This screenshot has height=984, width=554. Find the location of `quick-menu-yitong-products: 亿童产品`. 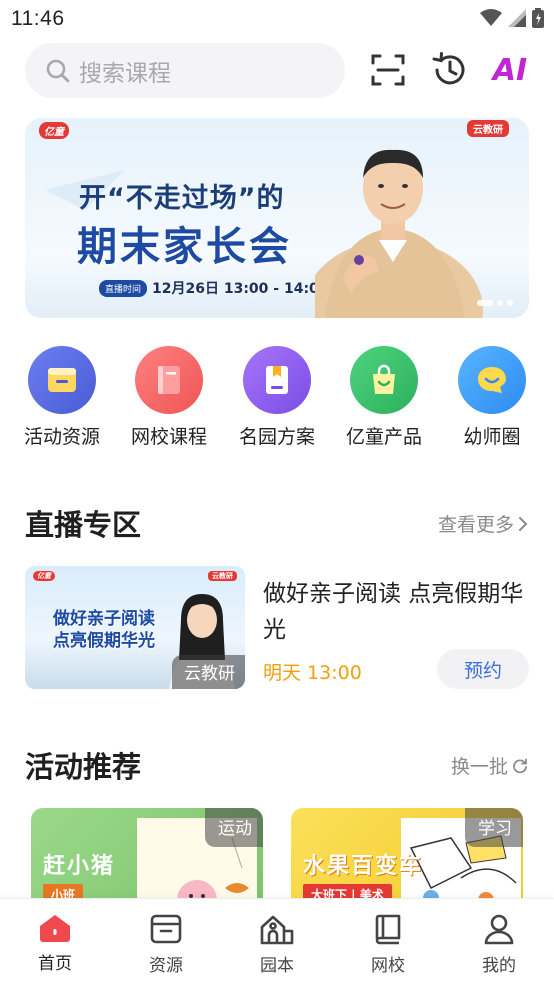

quick-menu-yitong-products: 亿童产品 is located at coordinates (384, 397).